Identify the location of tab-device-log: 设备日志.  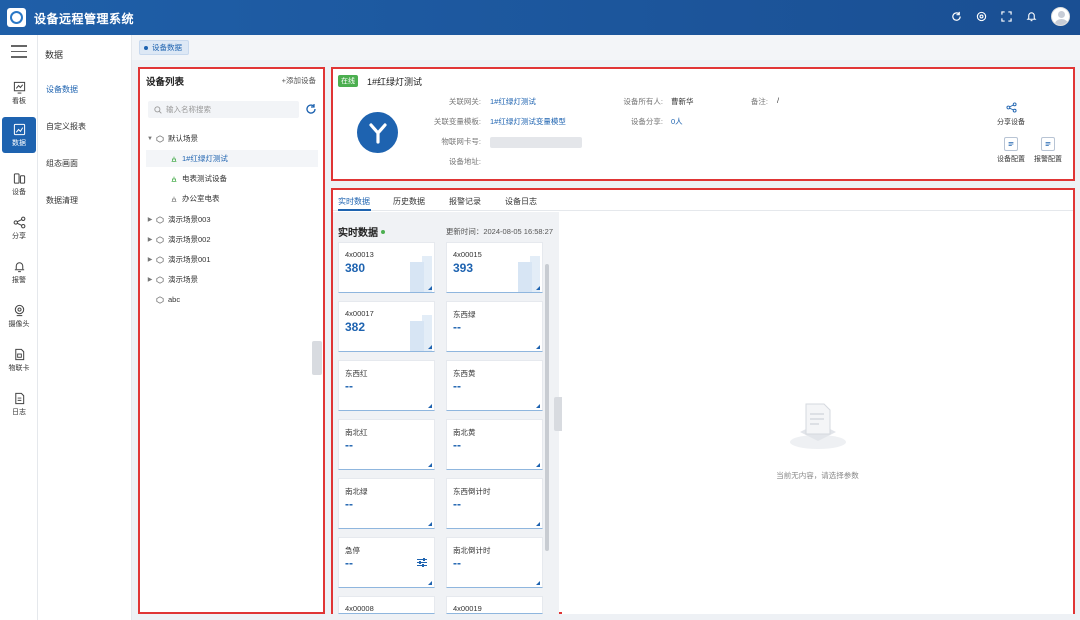
(521, 201).